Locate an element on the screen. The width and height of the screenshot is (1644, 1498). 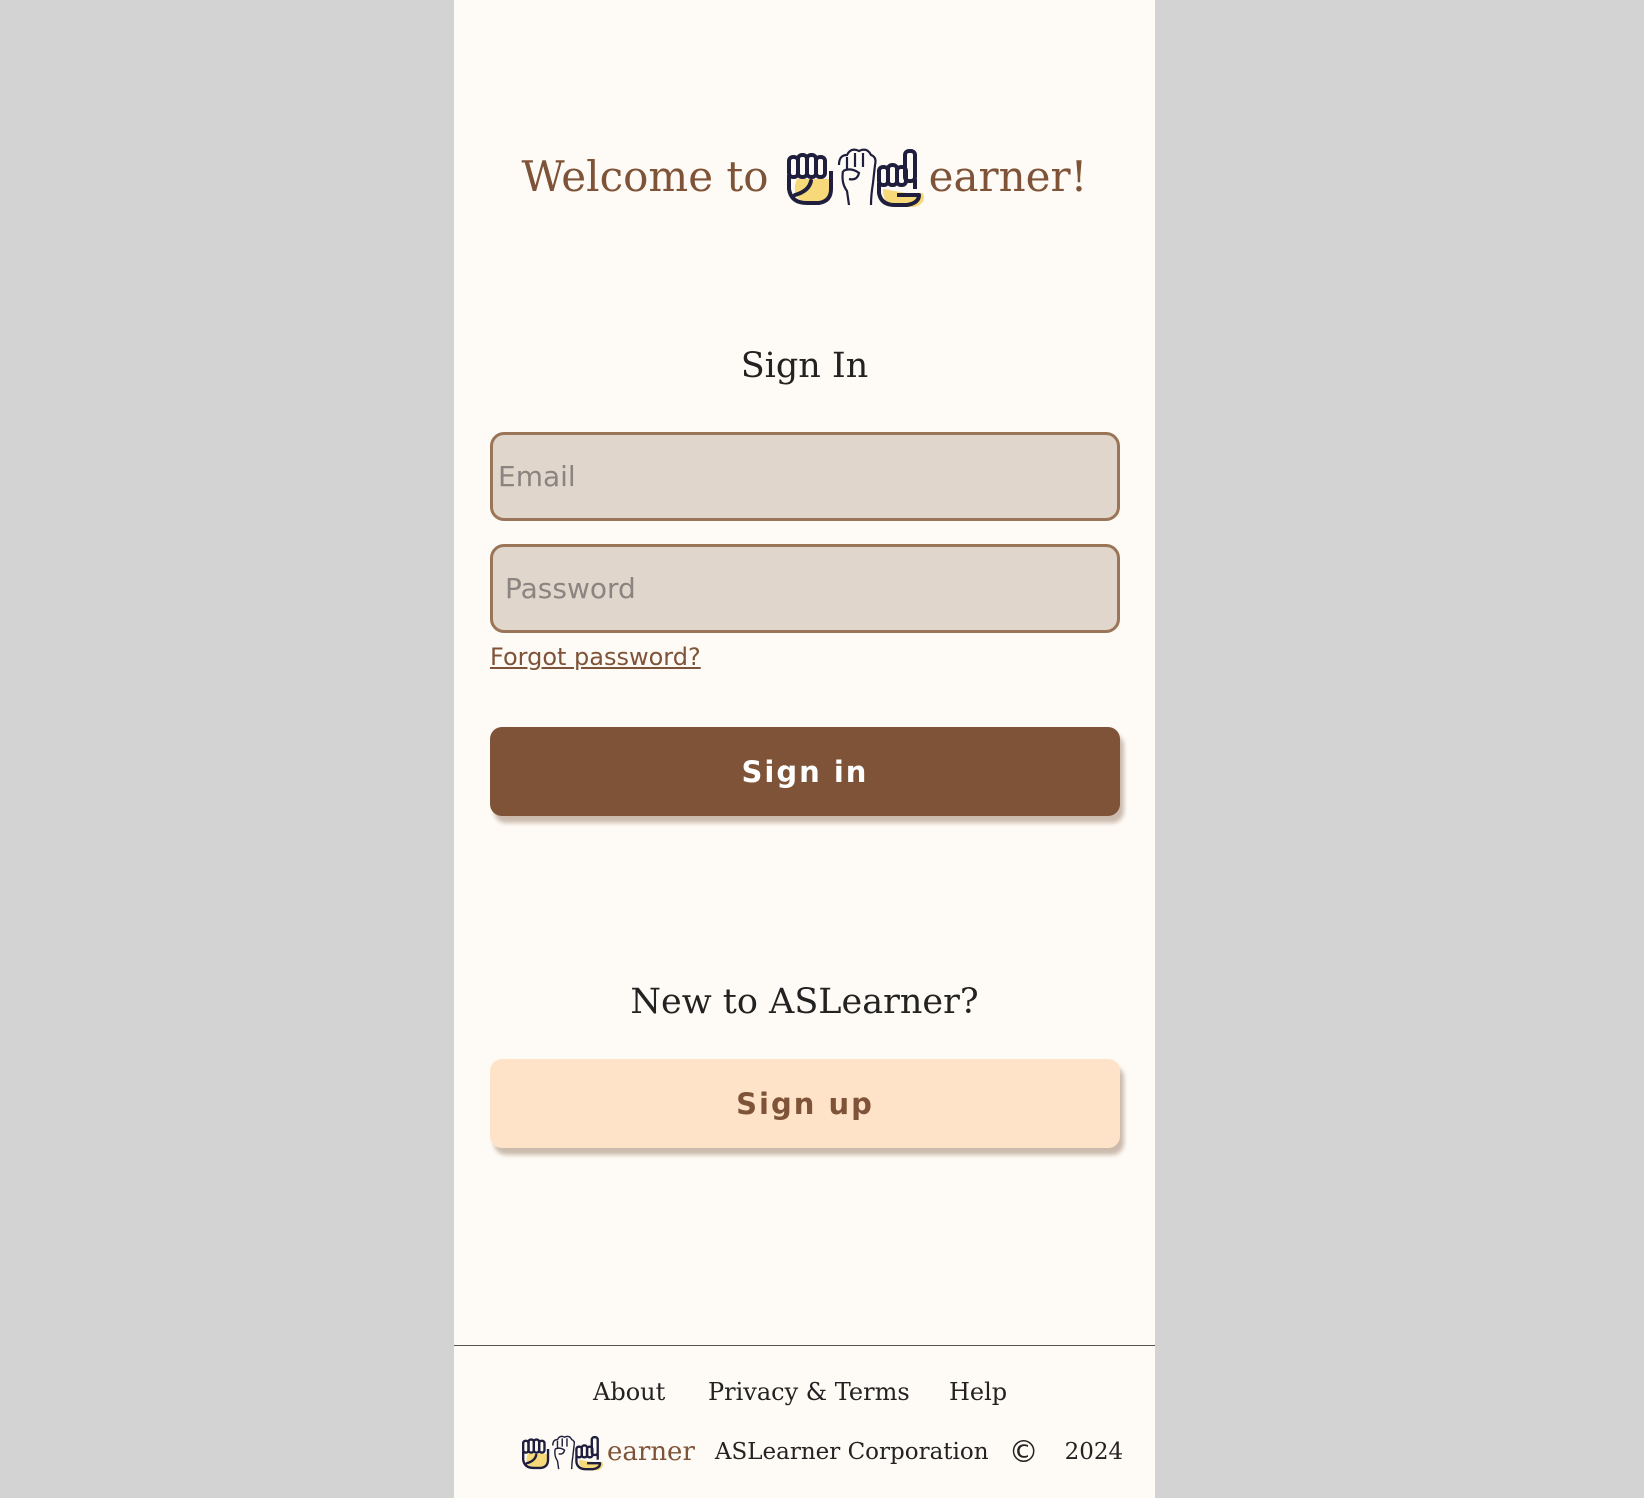
sign-in-title: Sign In is located at coordinates (804, 366).